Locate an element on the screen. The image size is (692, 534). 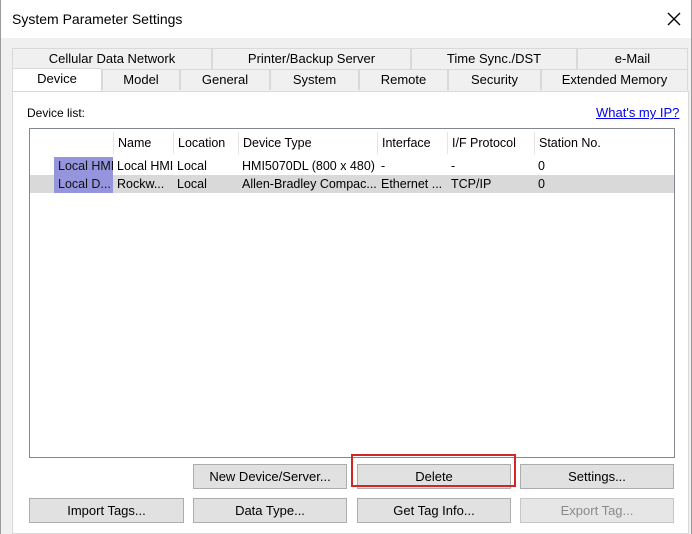
tab-system: System is located at coordinates (314, 79).